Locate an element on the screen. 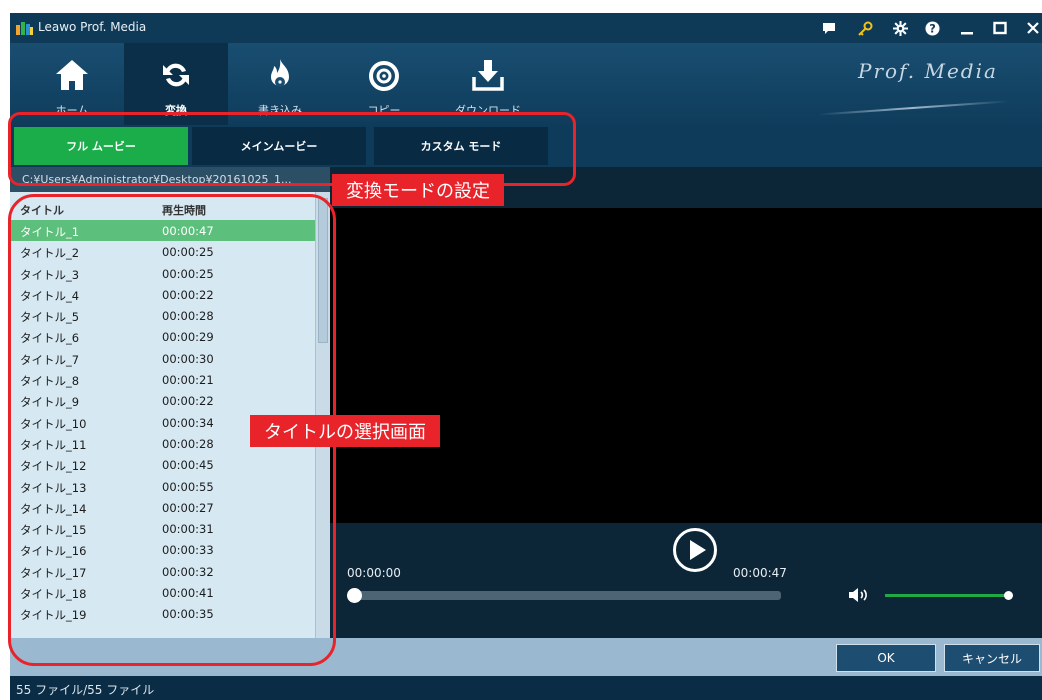 The width and height of the screenshot is (1042, 700). brand-underline is located at coordinates (913, 108).